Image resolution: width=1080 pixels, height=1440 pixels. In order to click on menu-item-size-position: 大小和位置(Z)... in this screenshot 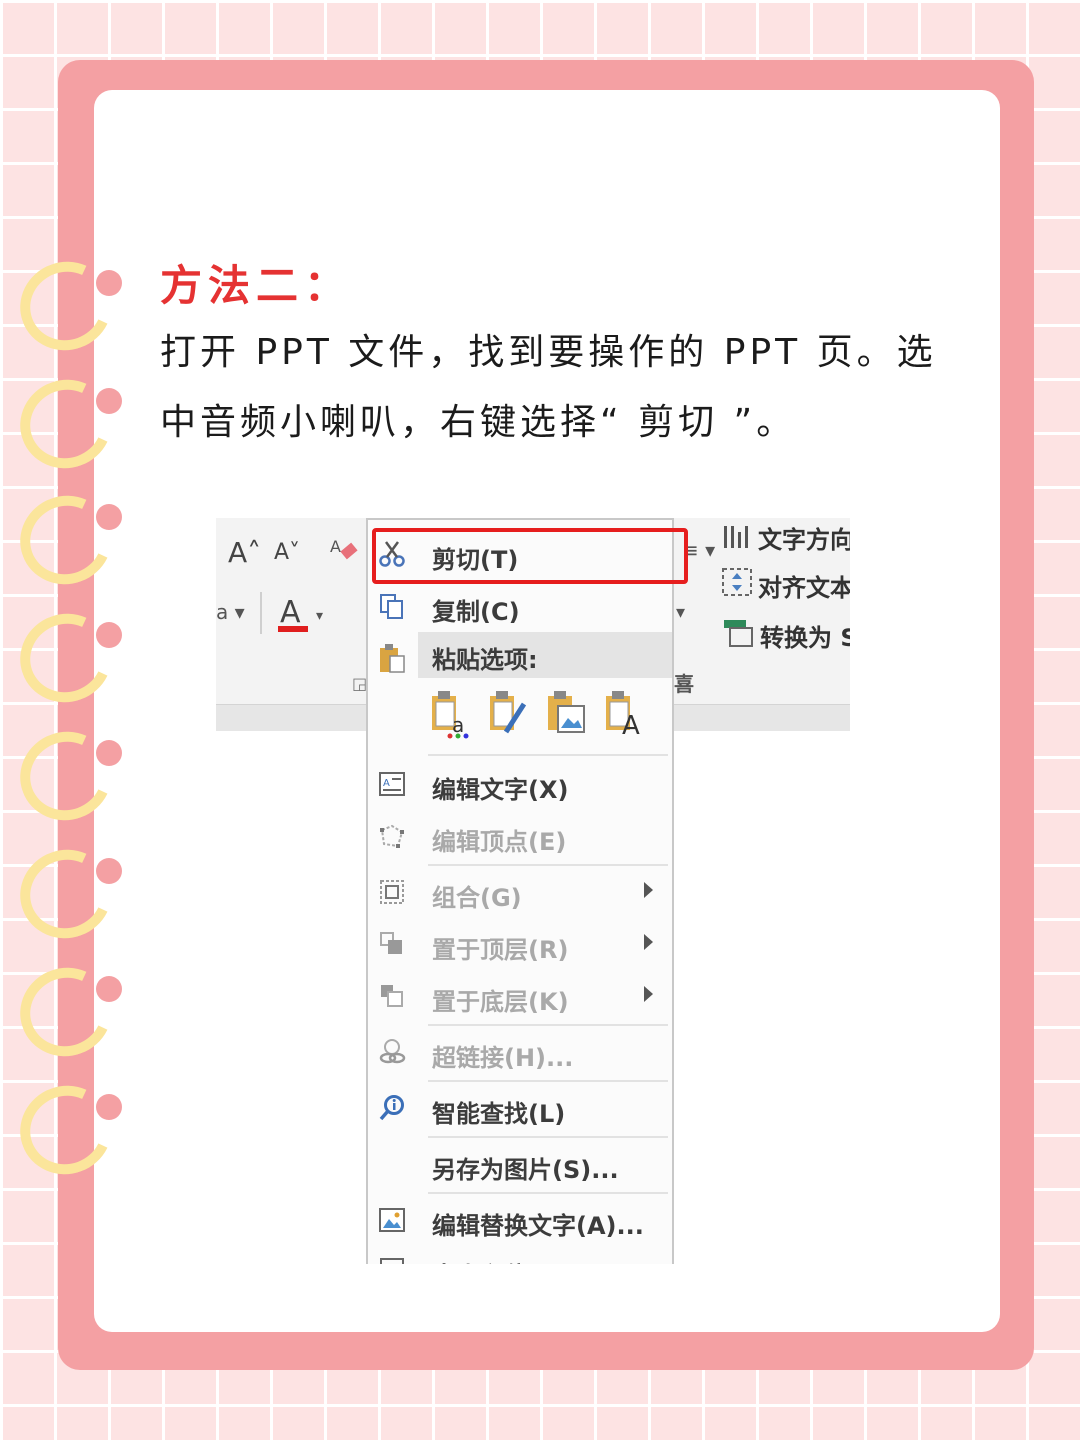, I will do `click(520, 1255)`.